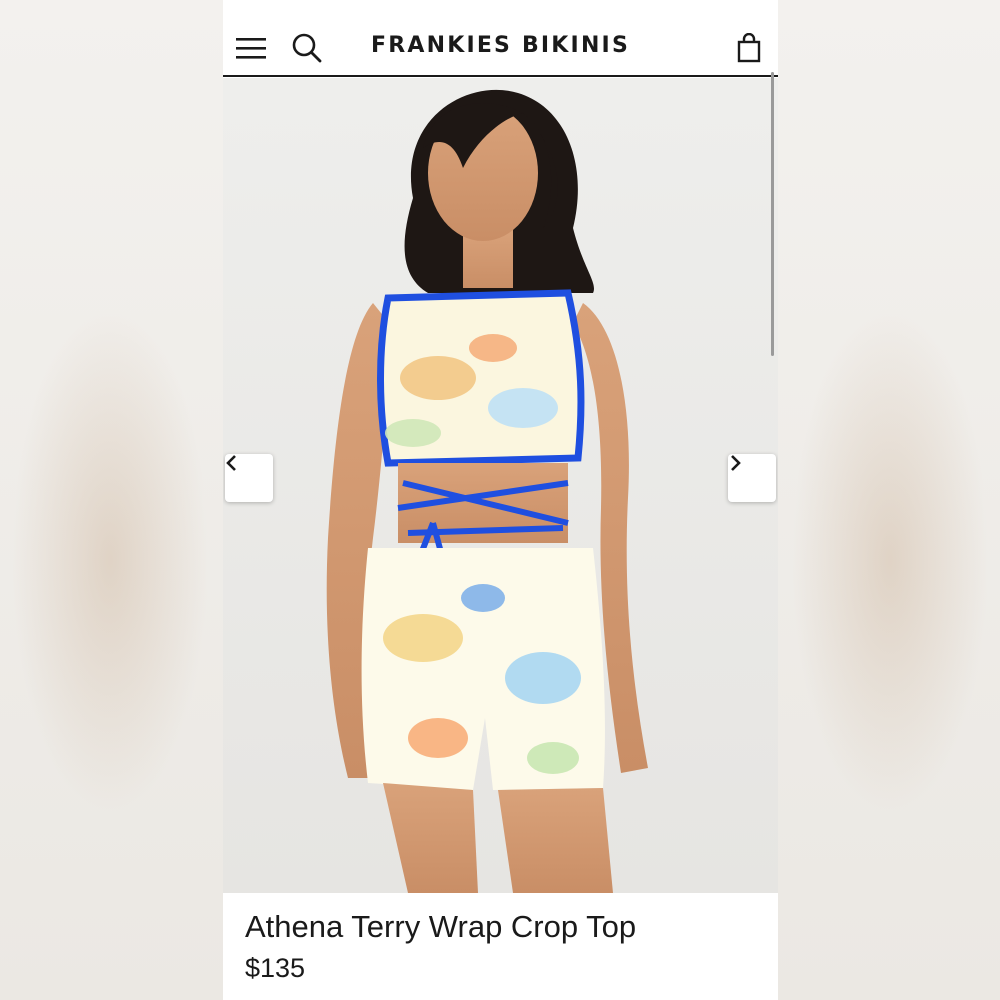  What do you see at coordinates (441, 926) in the screenshot?
I see `product-title: Athena Terry Wrap Crop Top` at bounding box center [441, 926].